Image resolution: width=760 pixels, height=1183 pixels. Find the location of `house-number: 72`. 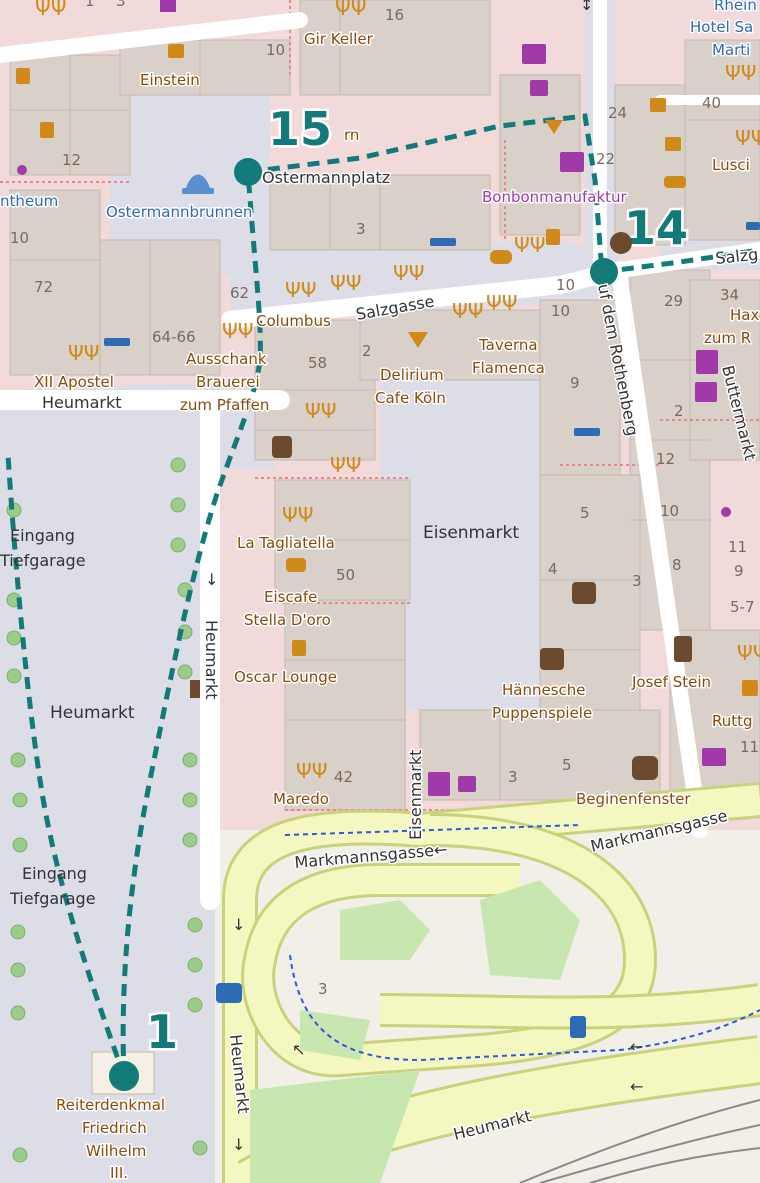

house-number: 72 is located at coordinates (43, 287).